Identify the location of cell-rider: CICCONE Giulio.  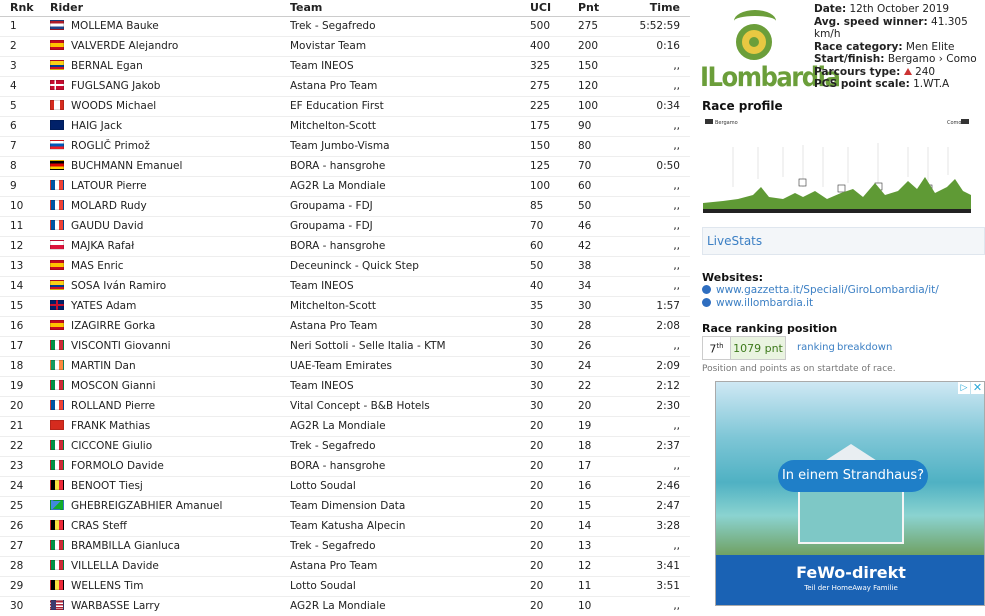
(170, 446).